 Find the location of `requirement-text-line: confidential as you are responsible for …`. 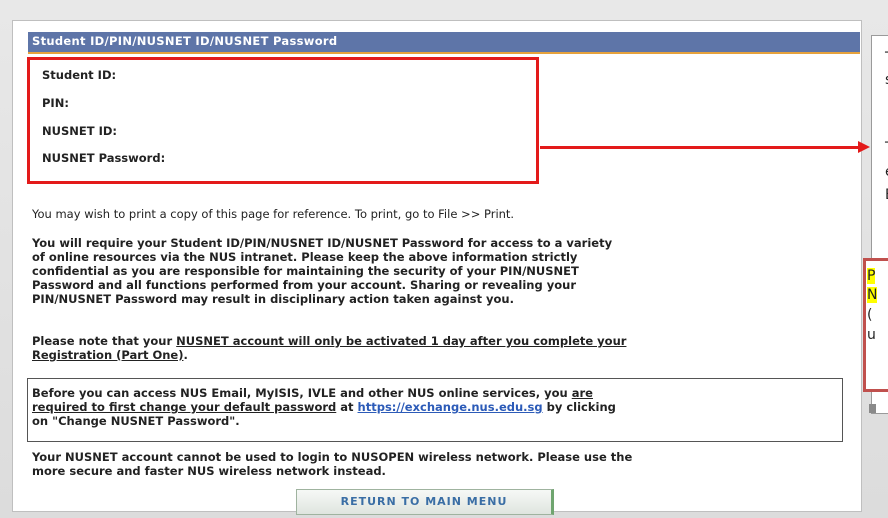

requirement-text-line: confidential as you are responsible for … is located at coordinates (305, 271).